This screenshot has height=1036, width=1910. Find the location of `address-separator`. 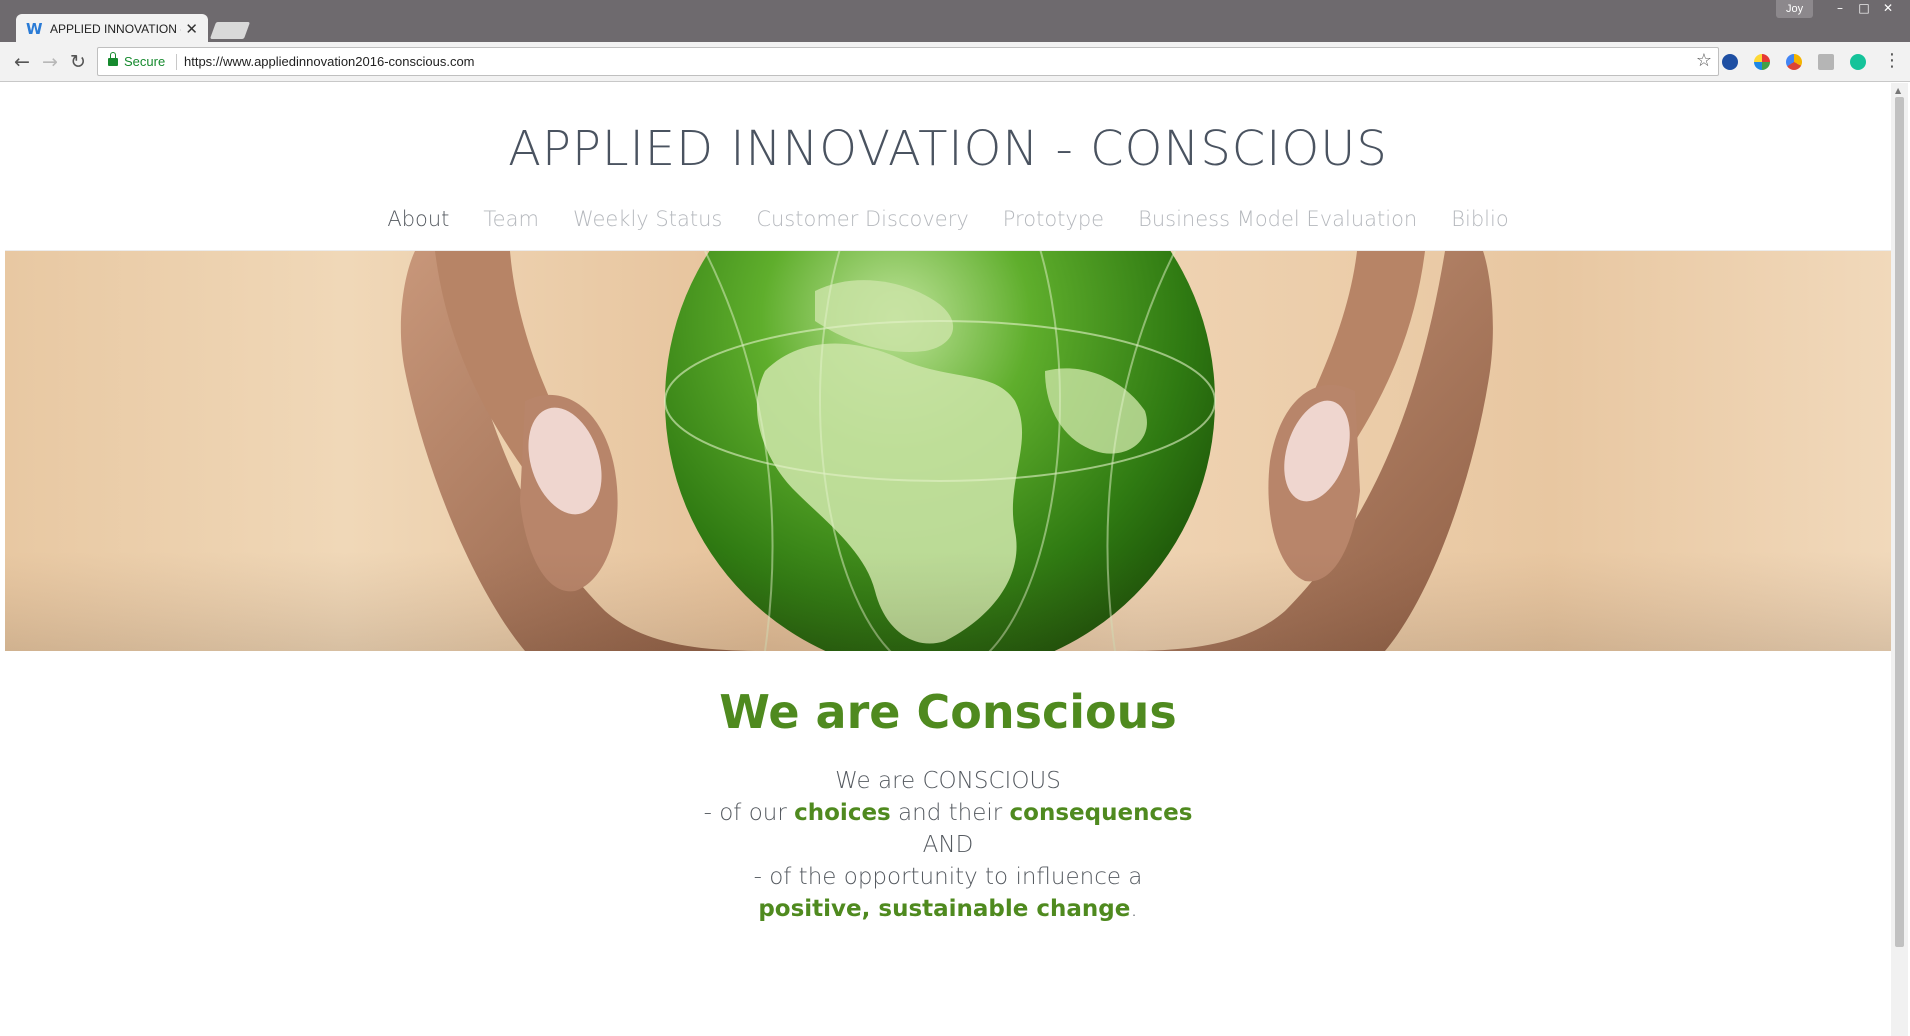

address-separator is located at coordinates (176, 62).